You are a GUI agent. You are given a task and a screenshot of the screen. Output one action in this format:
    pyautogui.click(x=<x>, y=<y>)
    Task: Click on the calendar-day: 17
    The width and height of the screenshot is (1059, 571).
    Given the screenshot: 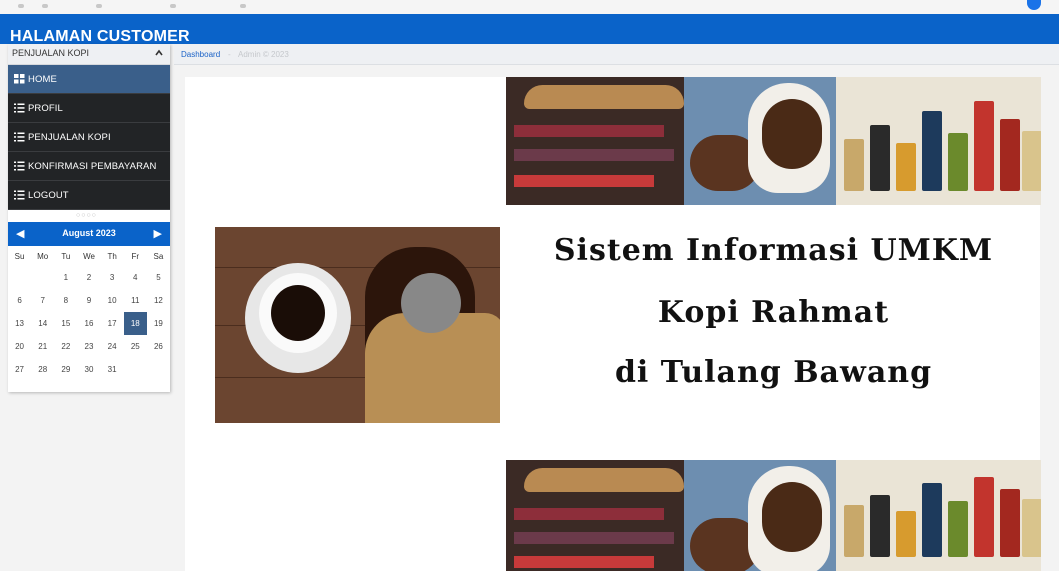 What is the action you would take?
    pyautogui.click(x=112, y=323)
    